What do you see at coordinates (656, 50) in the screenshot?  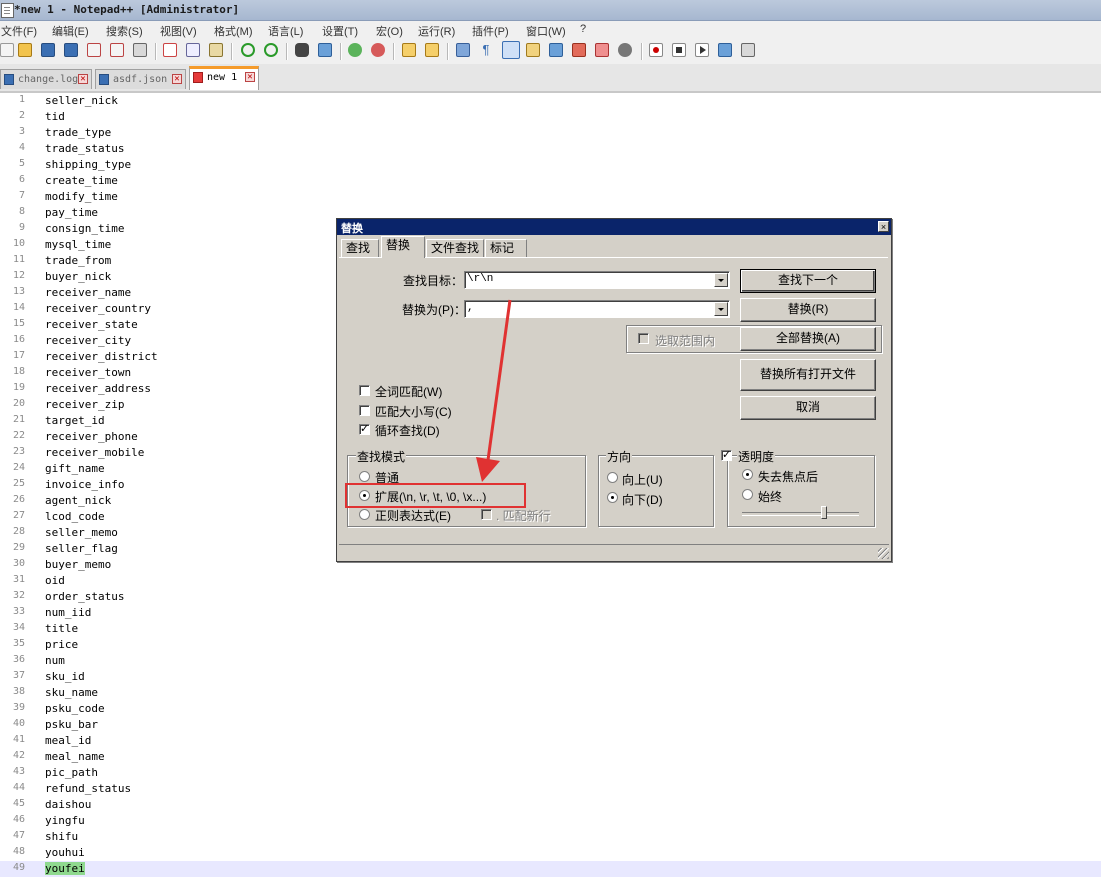 I see `record-macro-icon` at bounding box center [656, 50].